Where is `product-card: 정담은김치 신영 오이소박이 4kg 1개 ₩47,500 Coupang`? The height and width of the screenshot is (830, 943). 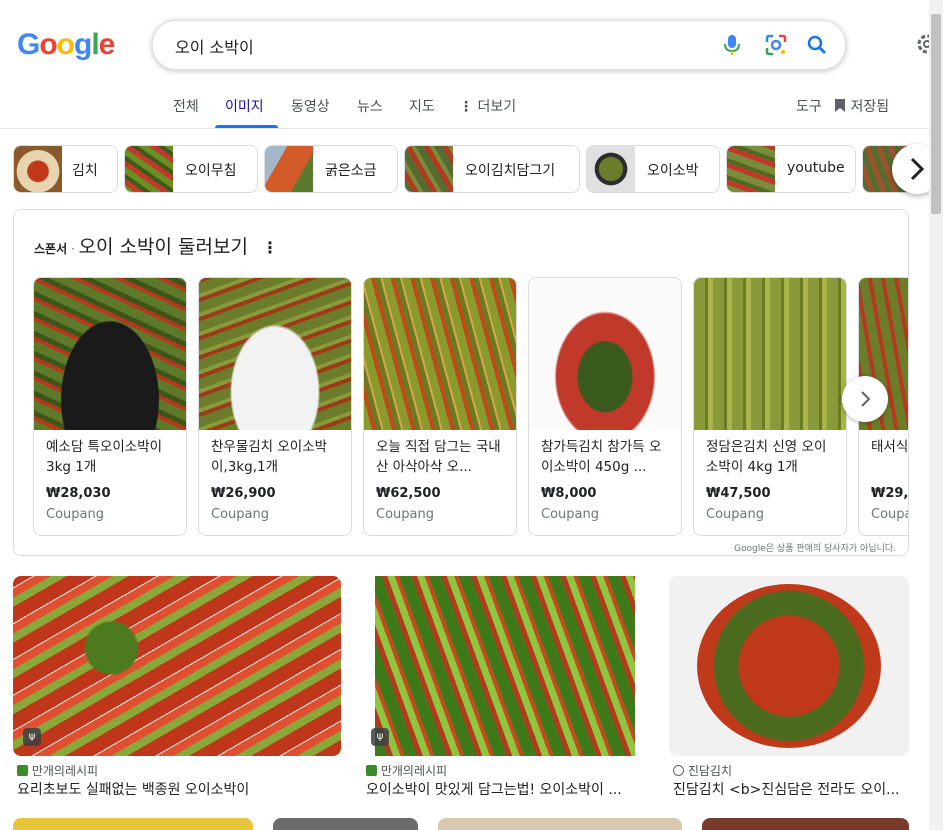 product-card: 정담은김치 신영 오이소박이 4kg 1개 ₩47,500 Coupang is located at coordinates (770, 406).